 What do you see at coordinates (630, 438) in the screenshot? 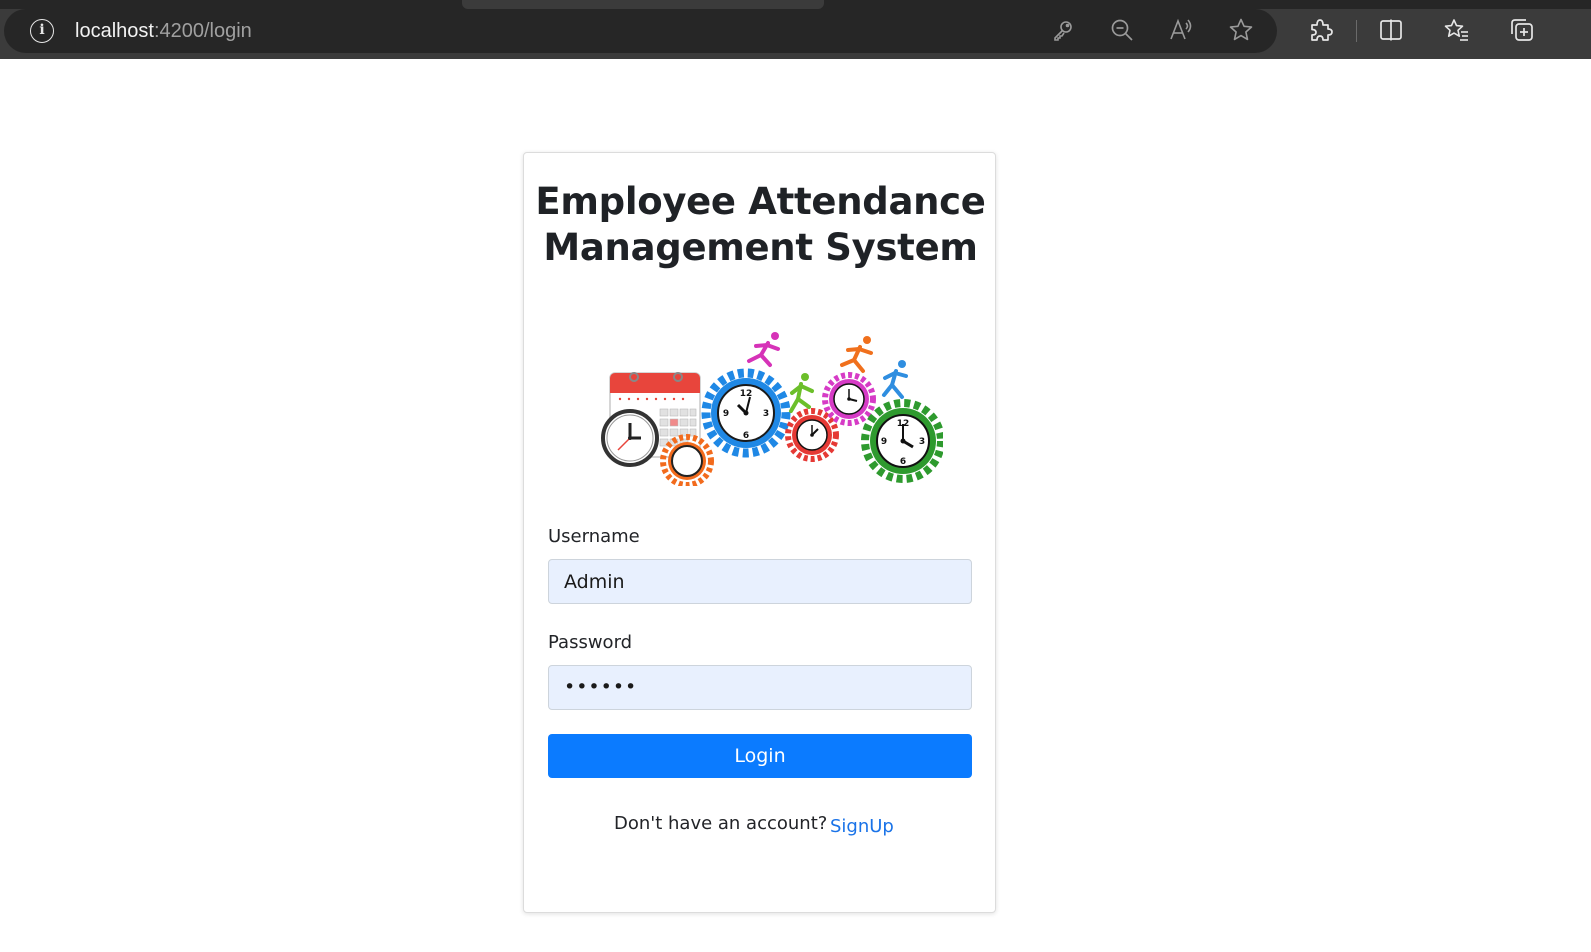
I see `clock-icon` at bounding box center [630, 438].